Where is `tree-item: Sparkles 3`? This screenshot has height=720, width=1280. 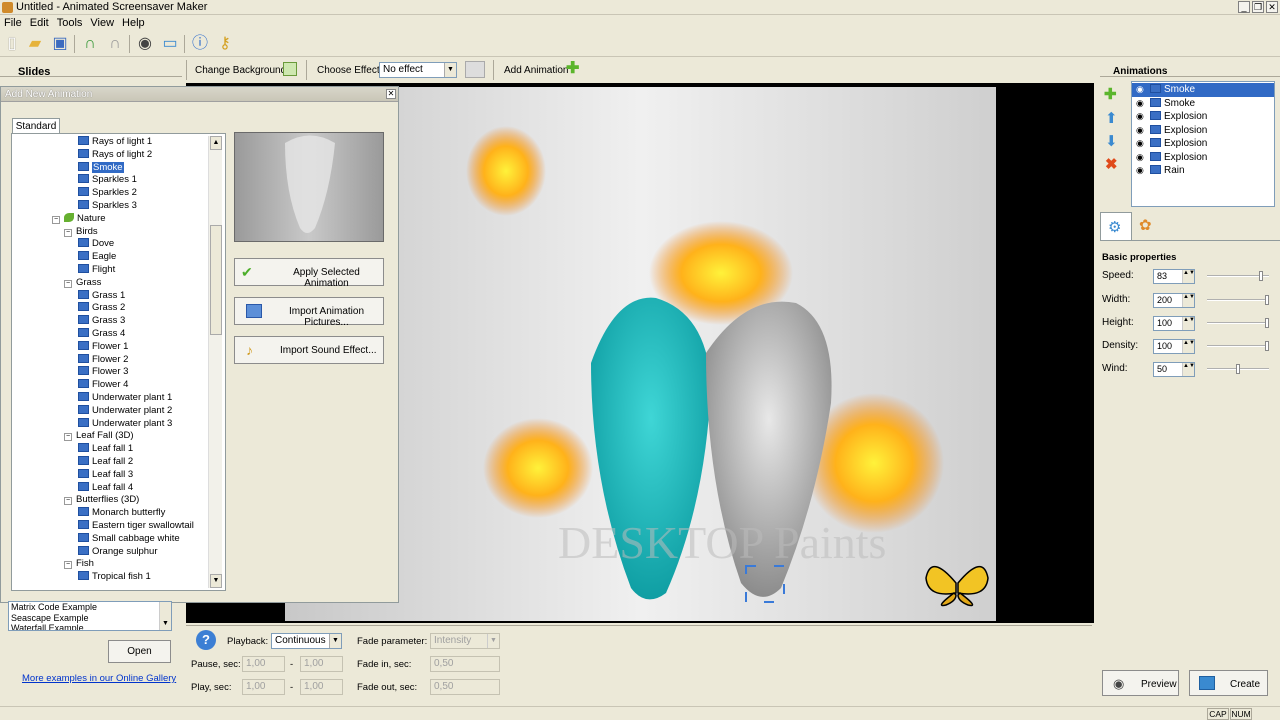 tree-item: Sparkles 3 is located at coordinates (112, 206).